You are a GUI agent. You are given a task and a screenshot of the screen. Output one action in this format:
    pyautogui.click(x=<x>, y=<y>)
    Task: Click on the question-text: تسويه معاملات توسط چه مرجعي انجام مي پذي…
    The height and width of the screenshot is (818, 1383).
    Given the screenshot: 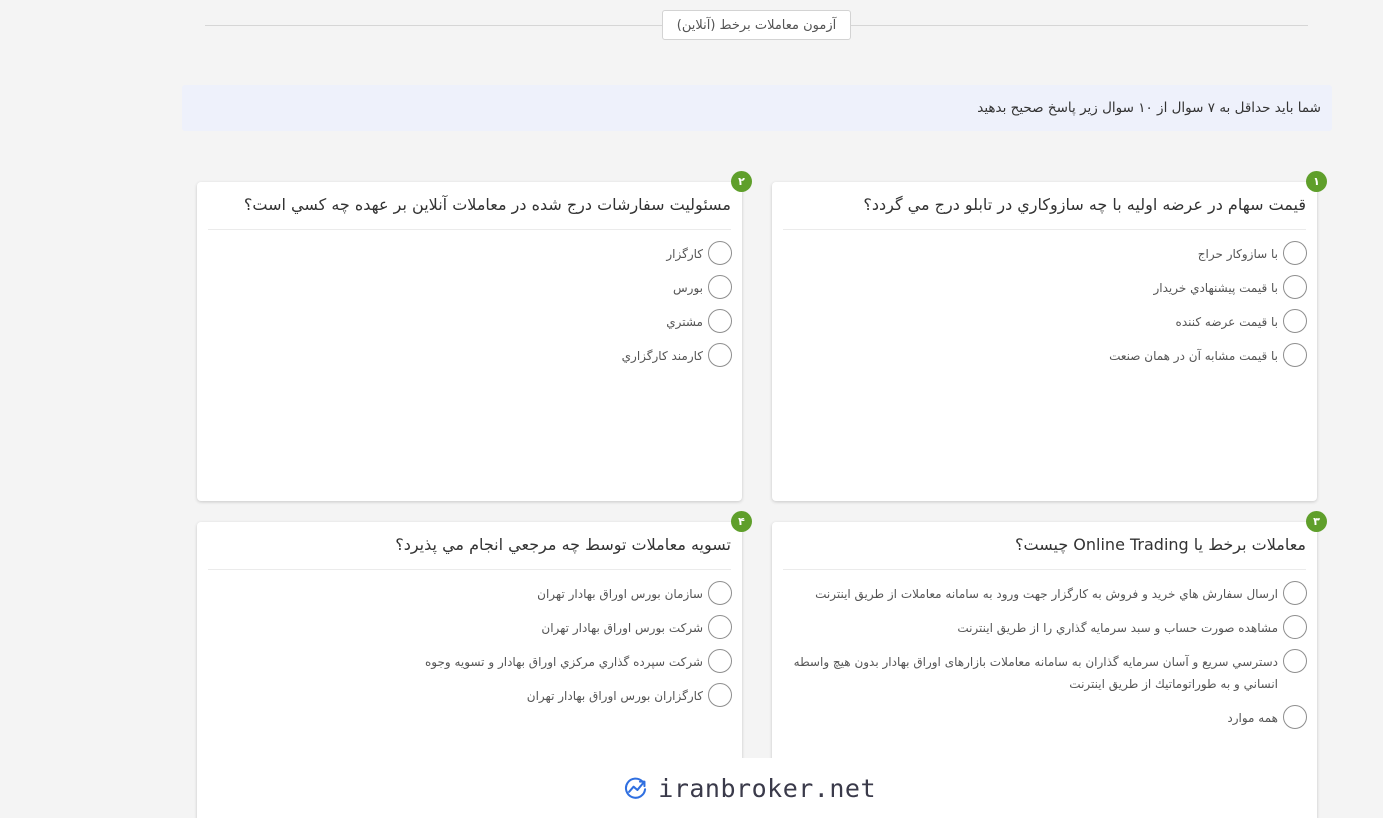 What is the action you would take?
    pyautogui.click(x=563, y=544)
    